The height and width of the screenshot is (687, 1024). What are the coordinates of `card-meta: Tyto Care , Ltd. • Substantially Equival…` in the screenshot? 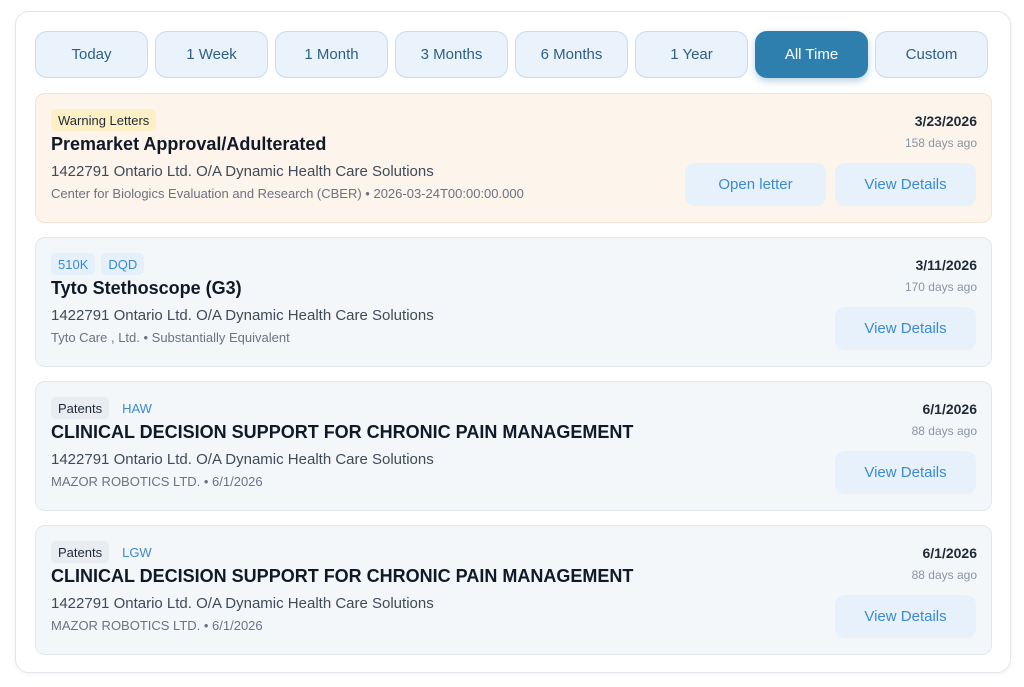 It's located at (170, 337).